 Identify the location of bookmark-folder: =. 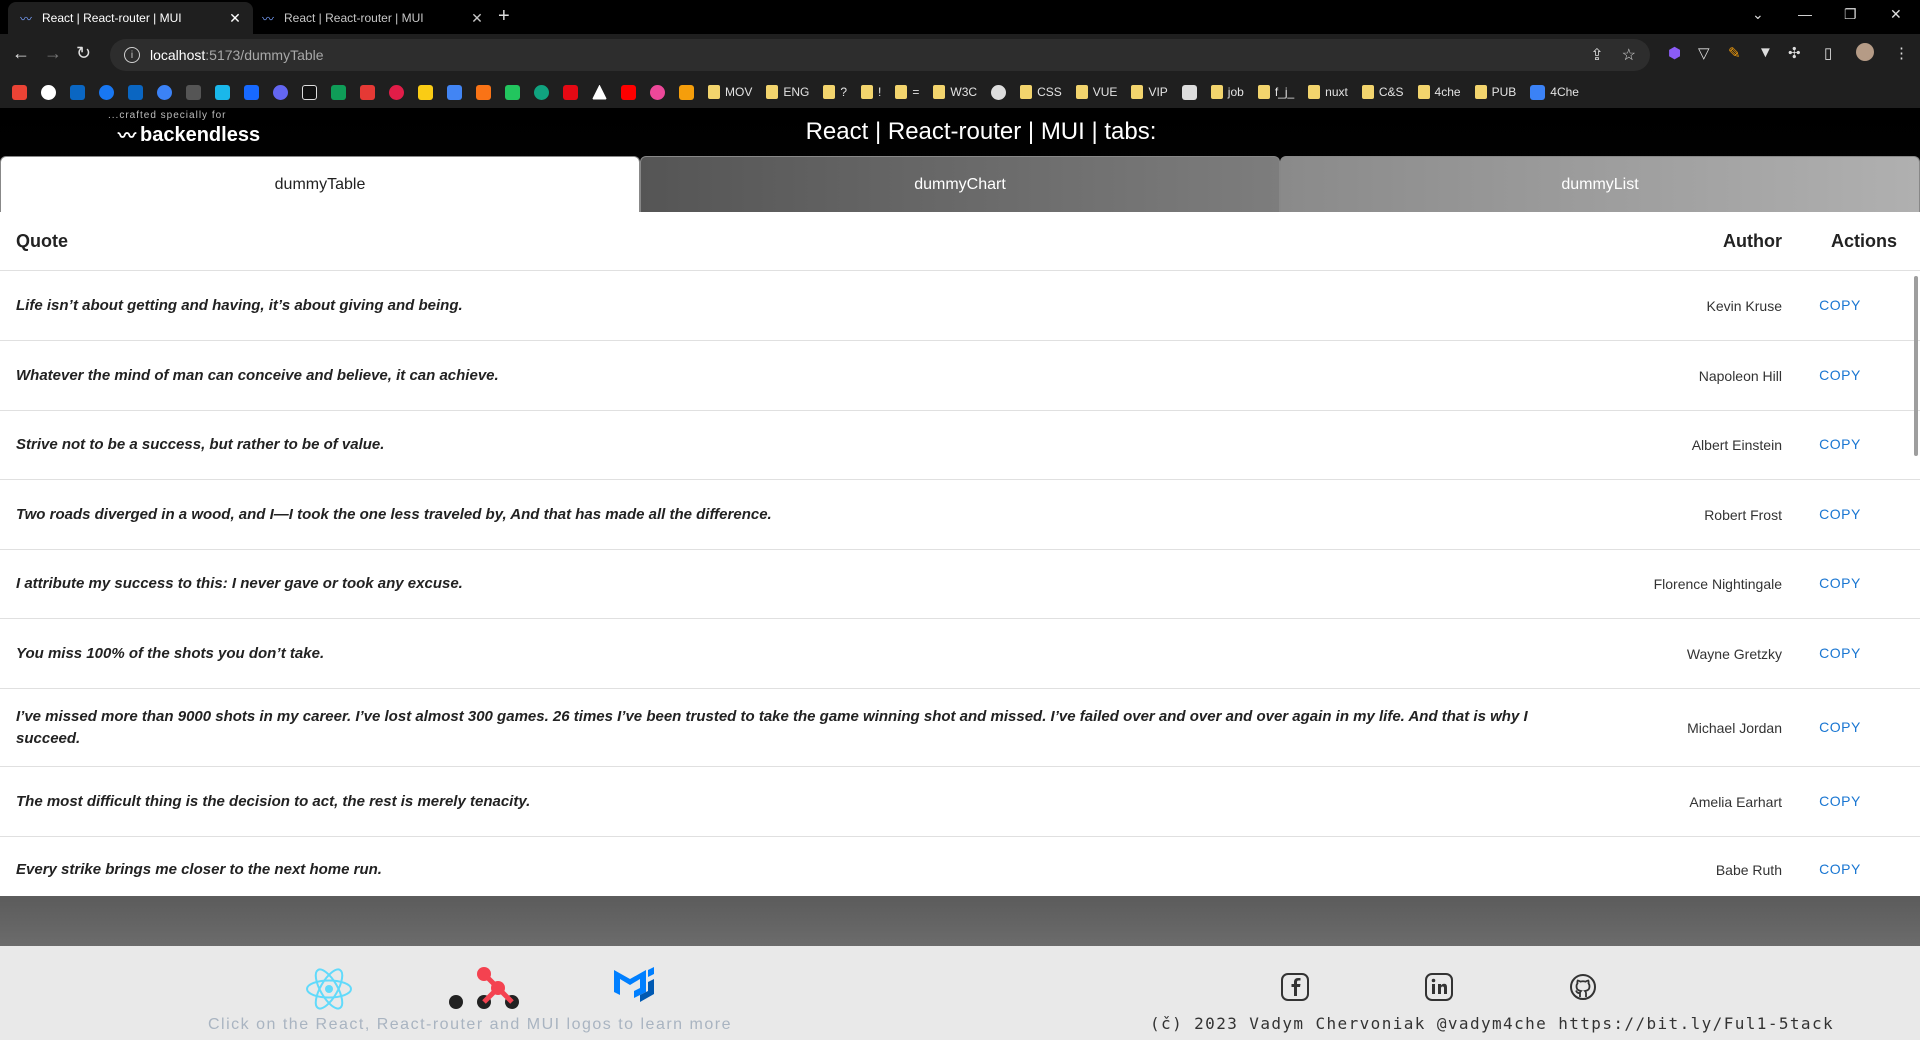
(907, 92).